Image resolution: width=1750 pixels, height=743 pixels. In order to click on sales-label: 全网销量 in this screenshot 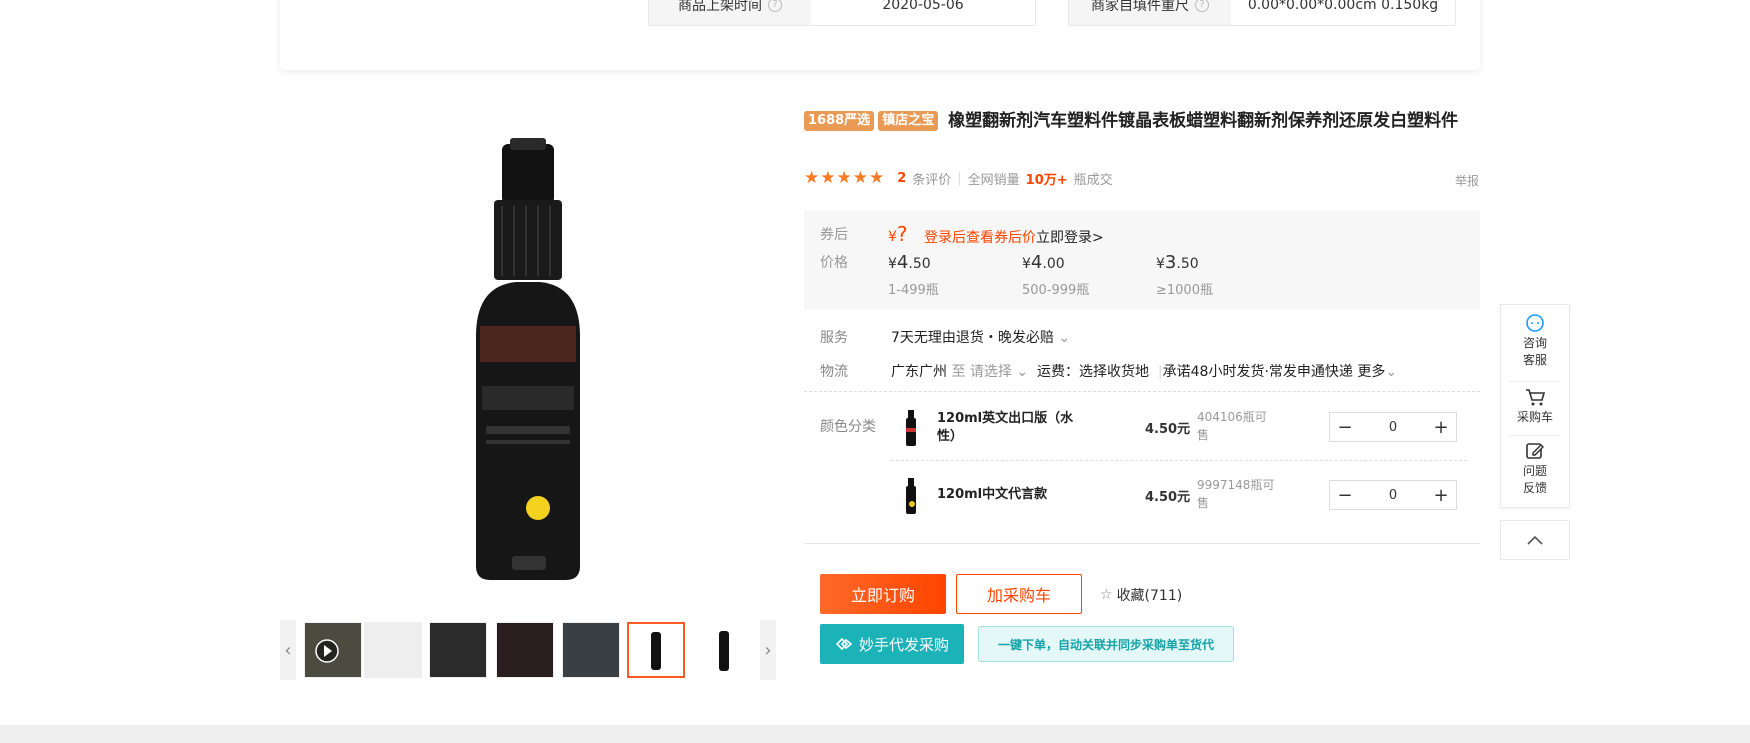, I will do `click(993, 180)`.